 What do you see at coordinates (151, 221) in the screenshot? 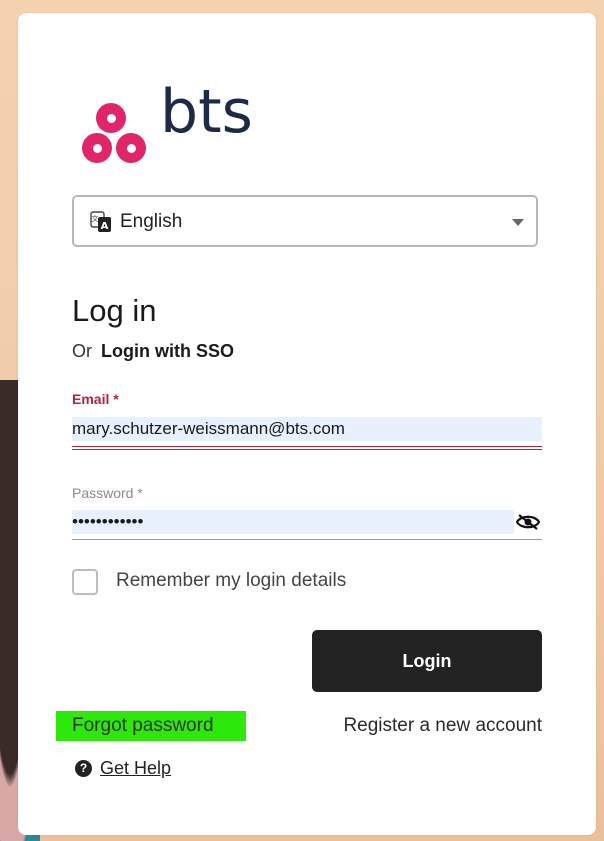
I see `language-label: English` at bounding box center [151, 221].